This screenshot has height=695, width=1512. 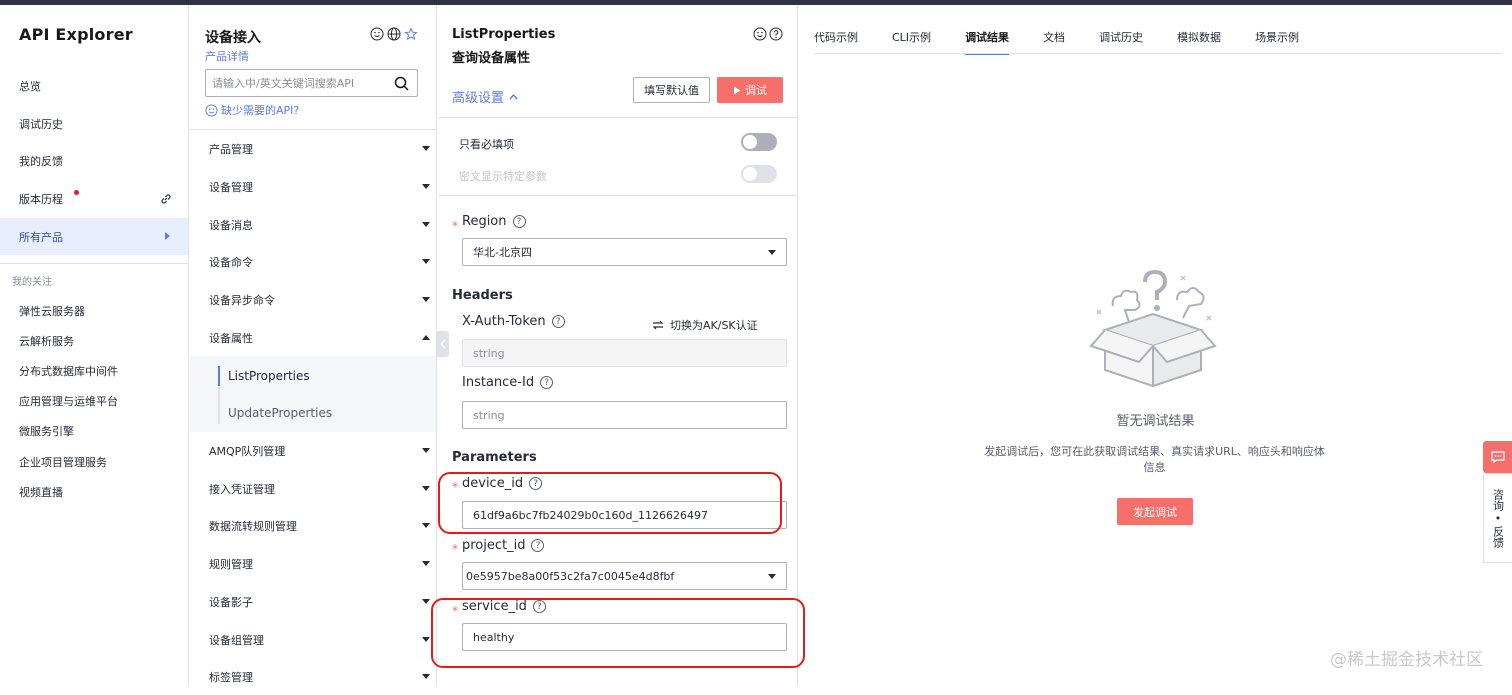 What do you see at coordinates (313, 676) in the screenshot?
I see `category-item: 标签管理` at bounding box center [313, 676].